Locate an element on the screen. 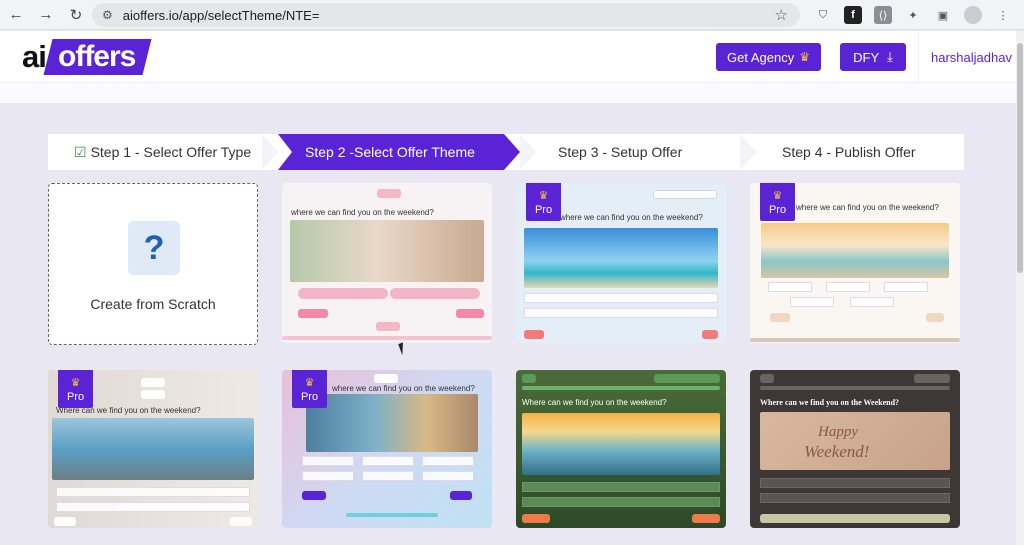 Image resolution: width=1024 pixels, height=545 pixels. theme-question: Where can we find you on the weekend? is located at coordinates (594, 402).